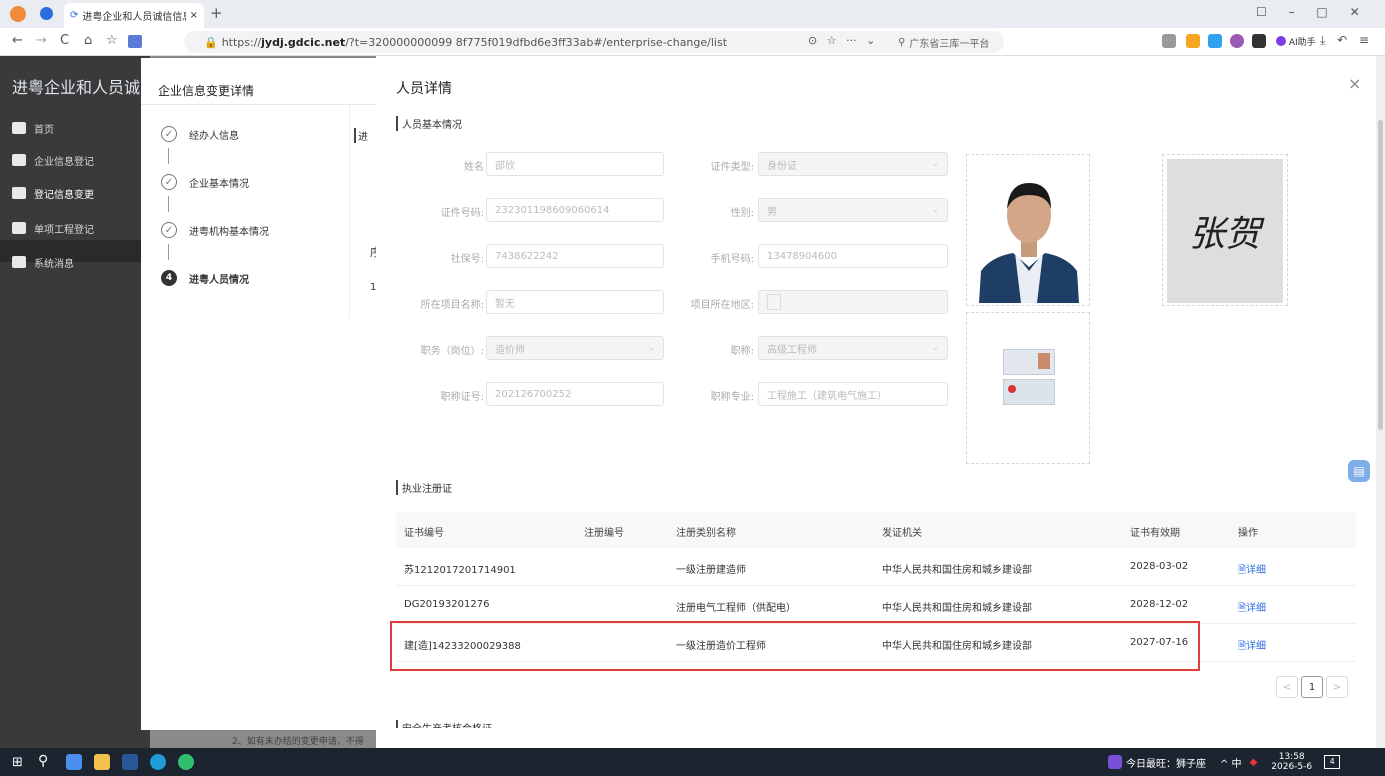 The width and height of the screenshot is (1385, 776). Describe the element at coordinates (194, 15) in the screenshot. I see `tab-close-icon: ×` at that location.